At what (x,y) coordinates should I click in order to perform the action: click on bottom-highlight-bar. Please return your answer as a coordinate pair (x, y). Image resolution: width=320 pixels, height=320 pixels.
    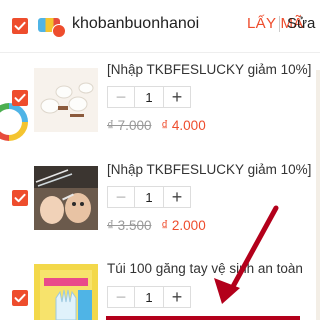
    Looking at the image, I should click on (203, 318).